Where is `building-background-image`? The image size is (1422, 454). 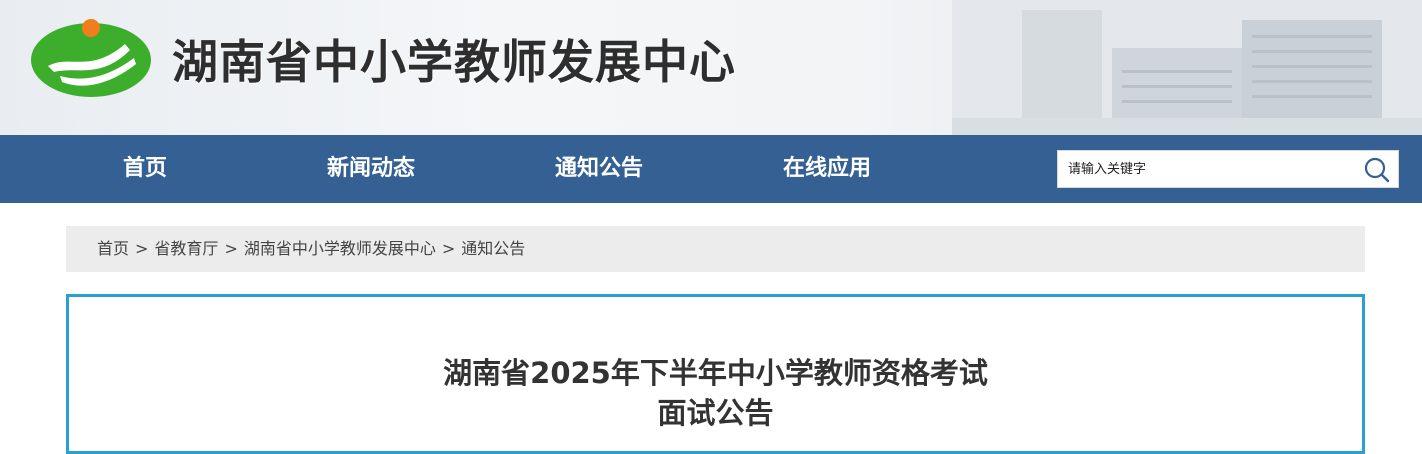 building-background-image is located at coordinates (1187, 67).